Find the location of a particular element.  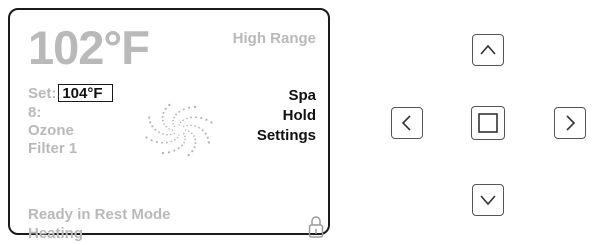

range-label: High Range is located at coordinates (274, 38).